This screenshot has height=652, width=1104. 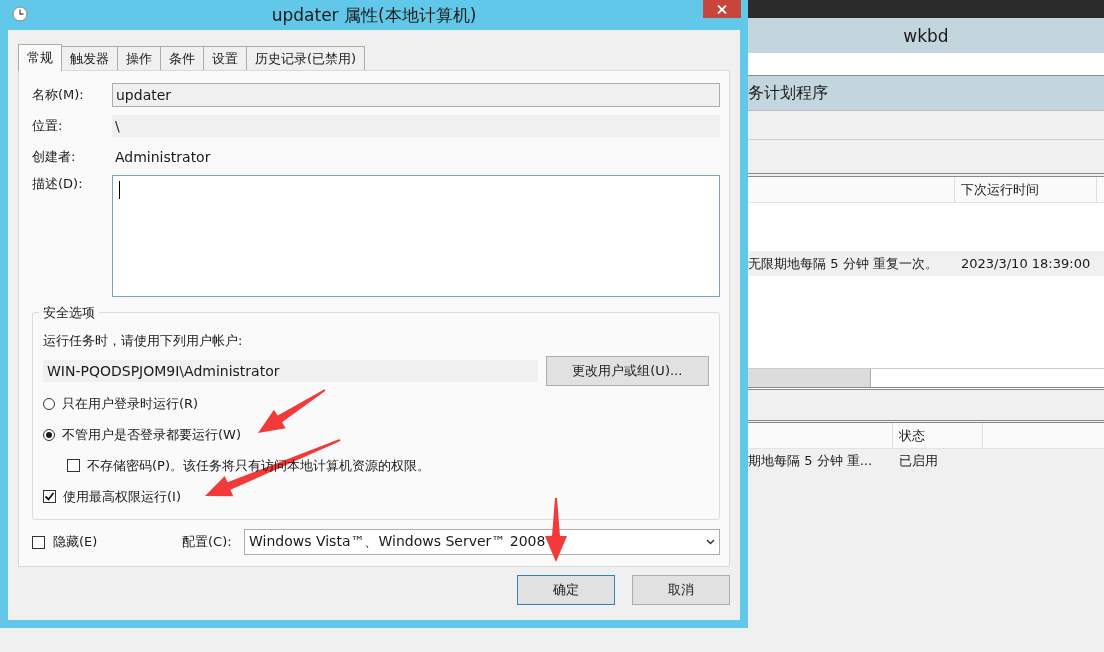 What do you see at coordinates (69, 313) in the screenshot?
I see `group-title: 安全选项` at bounding box center [69, 313].